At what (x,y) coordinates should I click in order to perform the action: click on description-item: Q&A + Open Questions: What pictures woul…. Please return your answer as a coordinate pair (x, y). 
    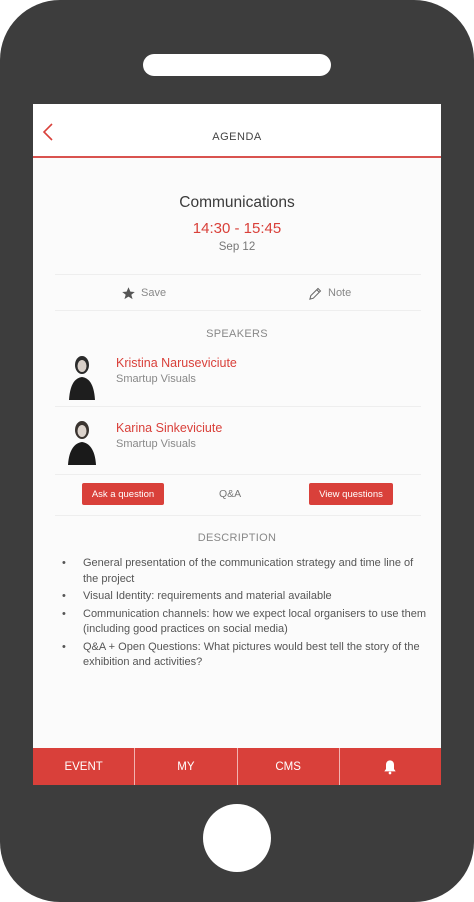
    Looking at the image, I should click on (243, 655).